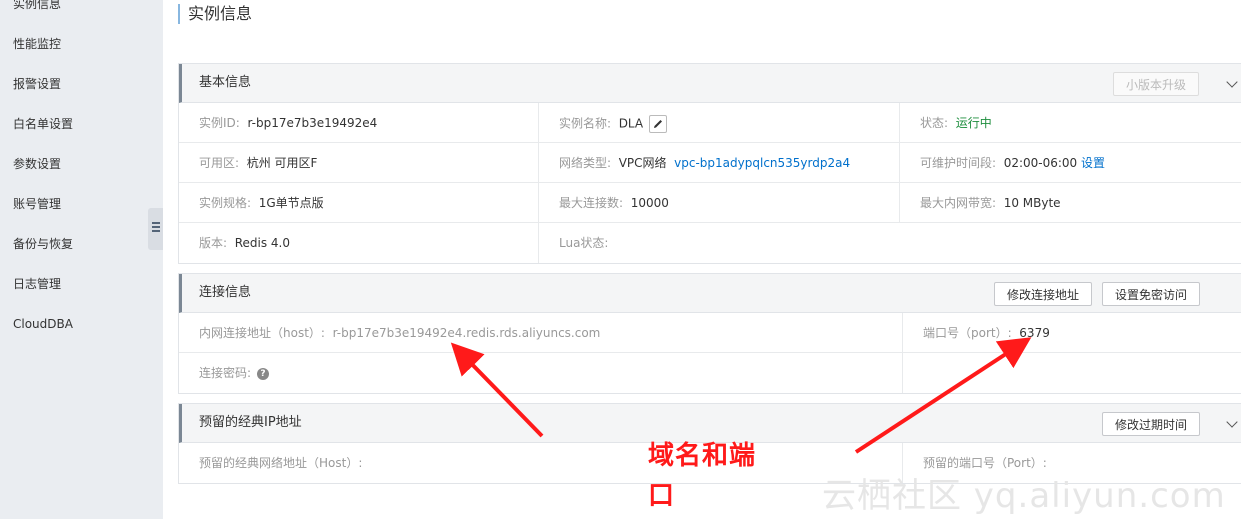  What do you see at coordinates (702, 476) in the screenshot?
I see `annotation-label: 域名和端口` at bounding box center [702, 476].